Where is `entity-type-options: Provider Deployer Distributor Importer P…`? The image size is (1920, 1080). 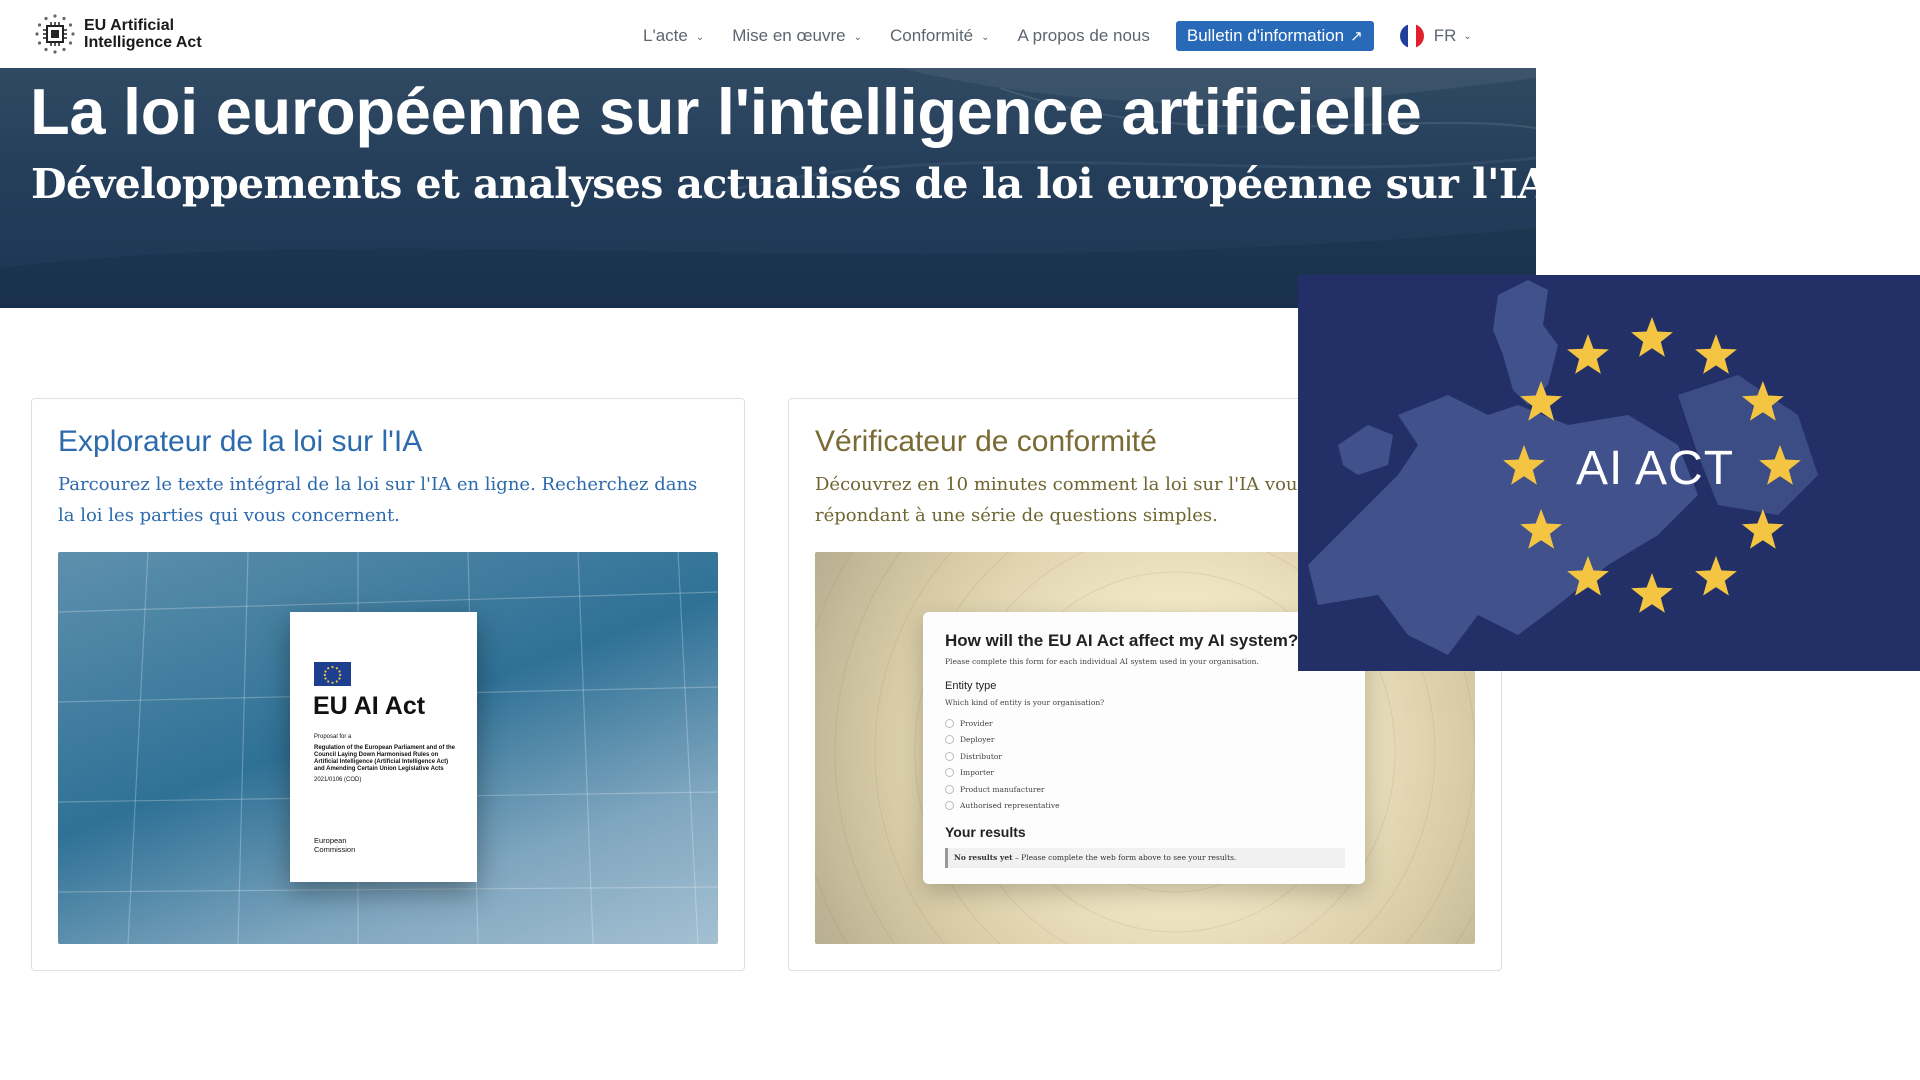
entity-type-options: Provider Deployer Distributor Importer P… is located at coordinates (1002, 764).